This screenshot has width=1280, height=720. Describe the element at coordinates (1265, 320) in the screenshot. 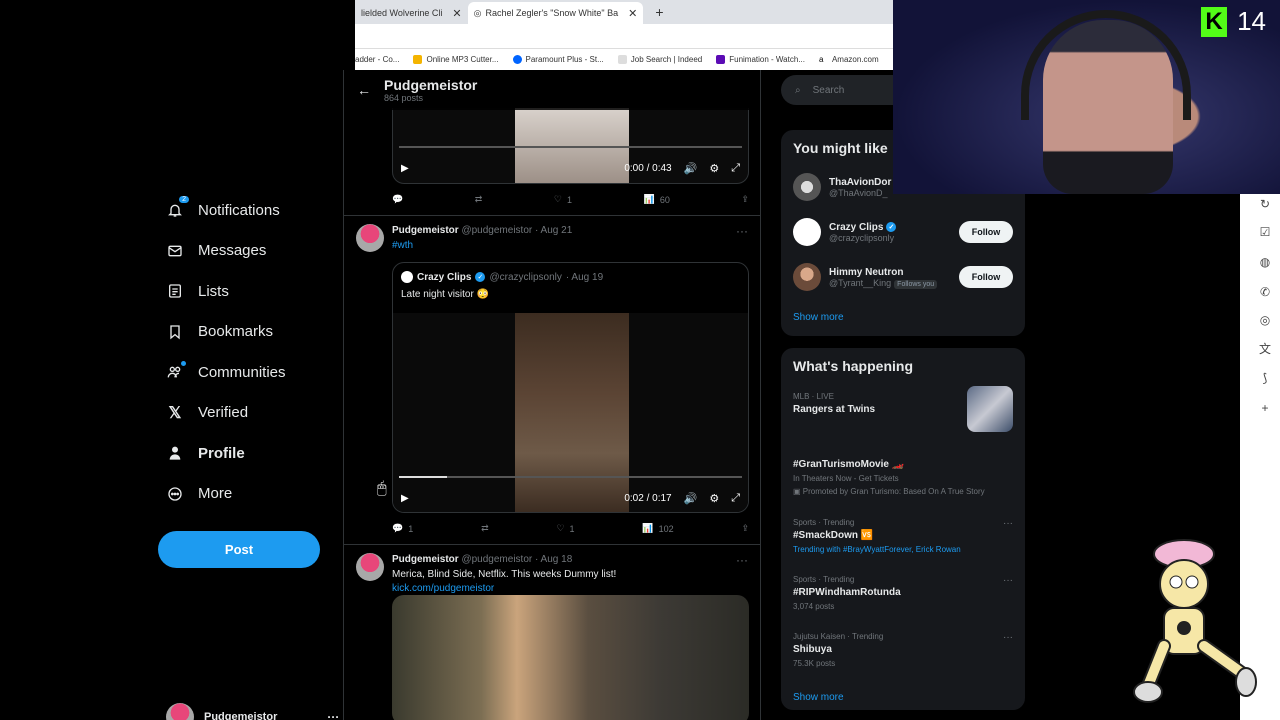

I see `instagram-icon: ◎` at that location.